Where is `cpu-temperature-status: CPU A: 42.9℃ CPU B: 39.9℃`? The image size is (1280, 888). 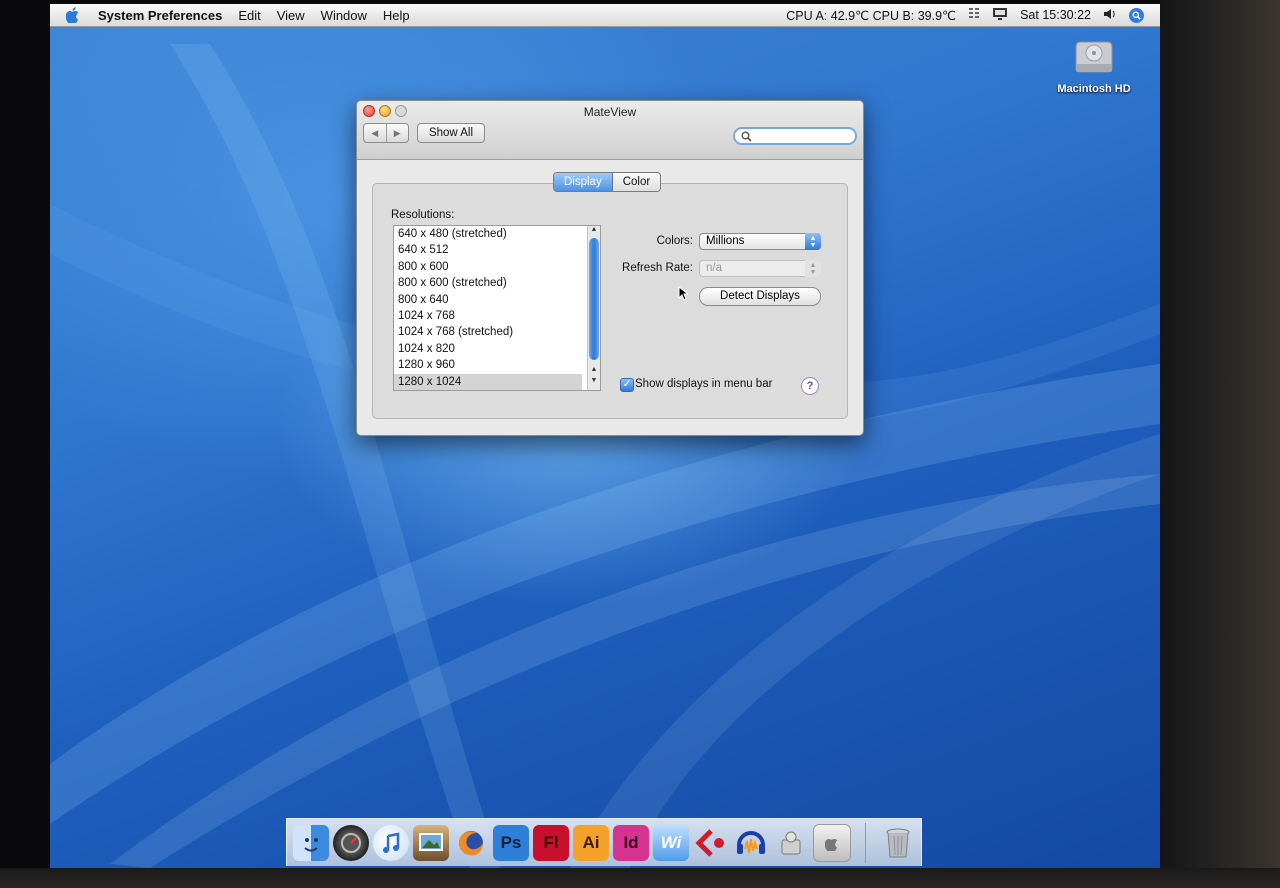
cpu-temperature-status: CPU A: 42.9℃ CPU B: 39.9℃ is located at coordinates (871, 15).